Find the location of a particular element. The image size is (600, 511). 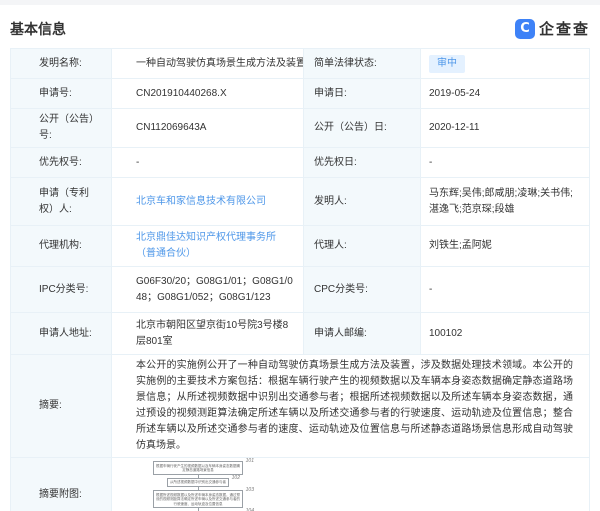

priority-date-value: - is located at coordinates (505, 163).